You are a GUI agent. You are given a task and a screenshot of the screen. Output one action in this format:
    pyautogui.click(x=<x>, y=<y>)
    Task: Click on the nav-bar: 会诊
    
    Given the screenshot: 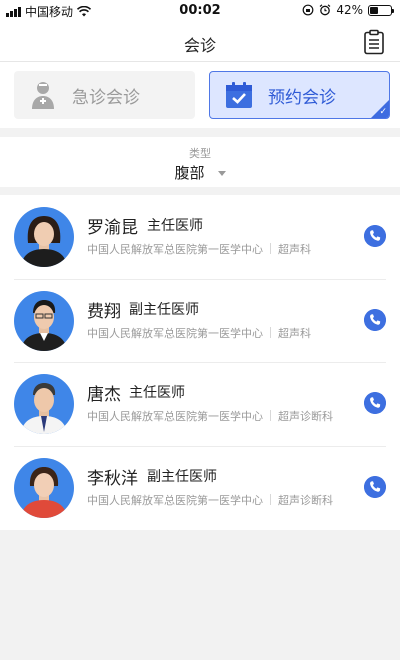 What is the action you would take?
    pyautogui.click(x=200, y=42)
    